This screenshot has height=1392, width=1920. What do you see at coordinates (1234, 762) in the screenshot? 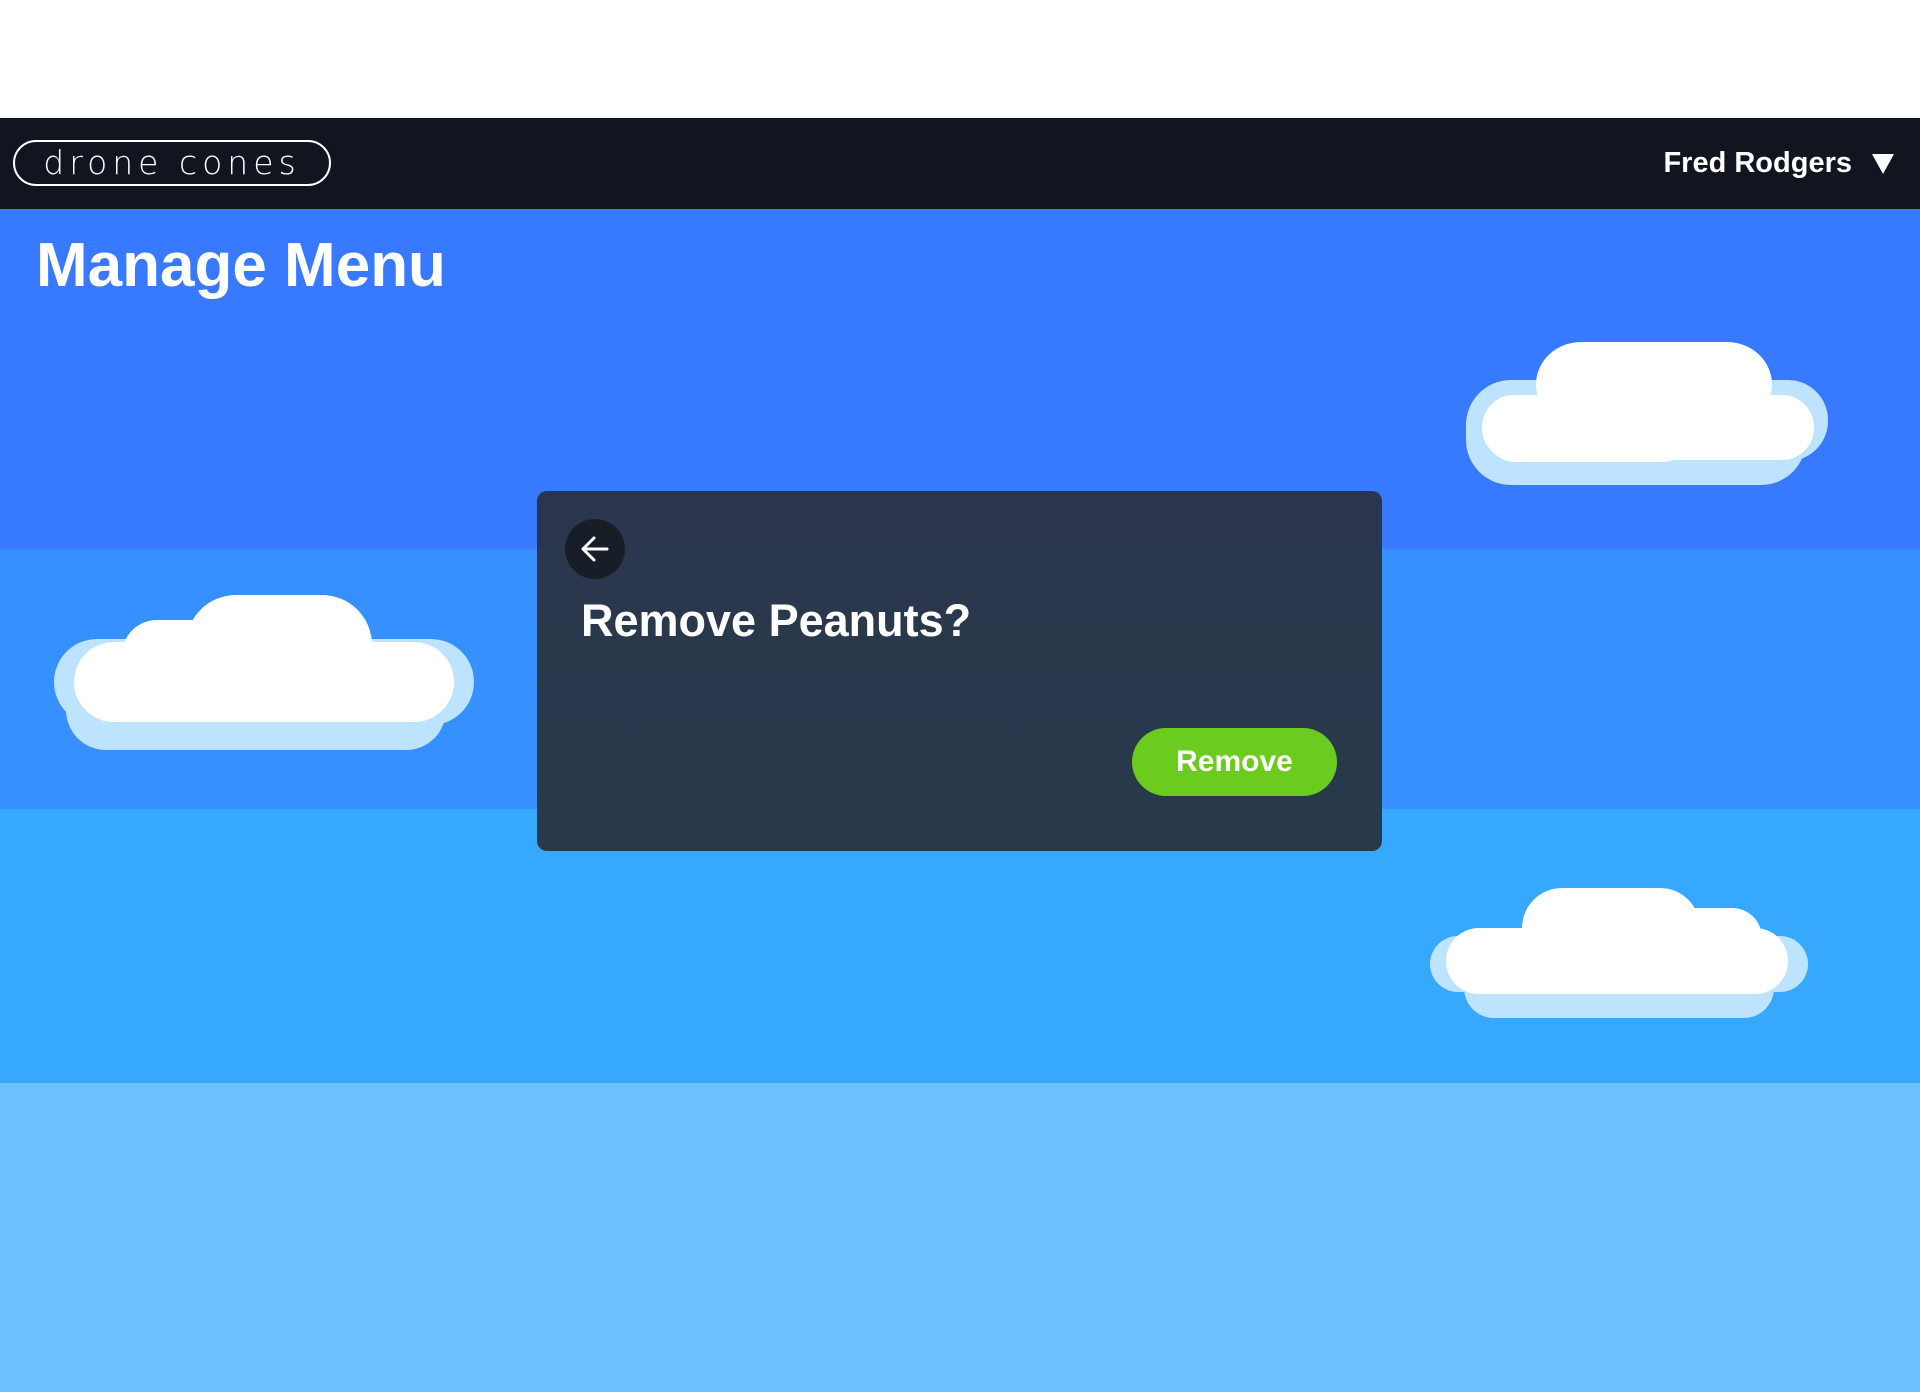
I see `remove-button: Remove` at bounding box center [1234, 762].